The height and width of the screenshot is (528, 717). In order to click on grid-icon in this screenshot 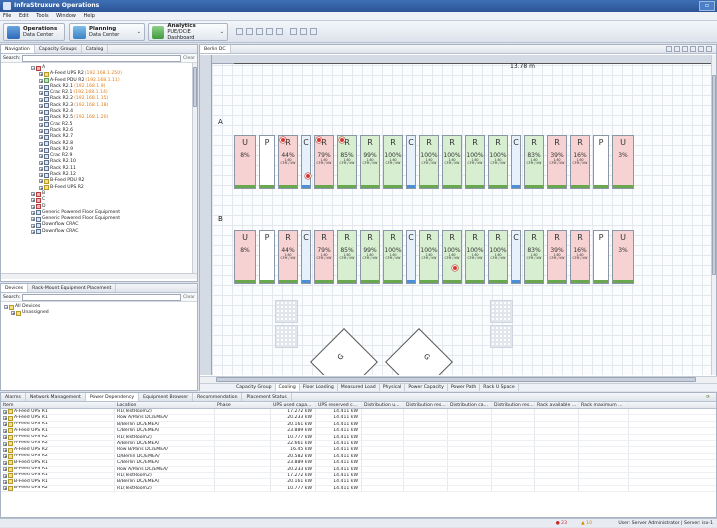, I will do `click(677, 49)`.